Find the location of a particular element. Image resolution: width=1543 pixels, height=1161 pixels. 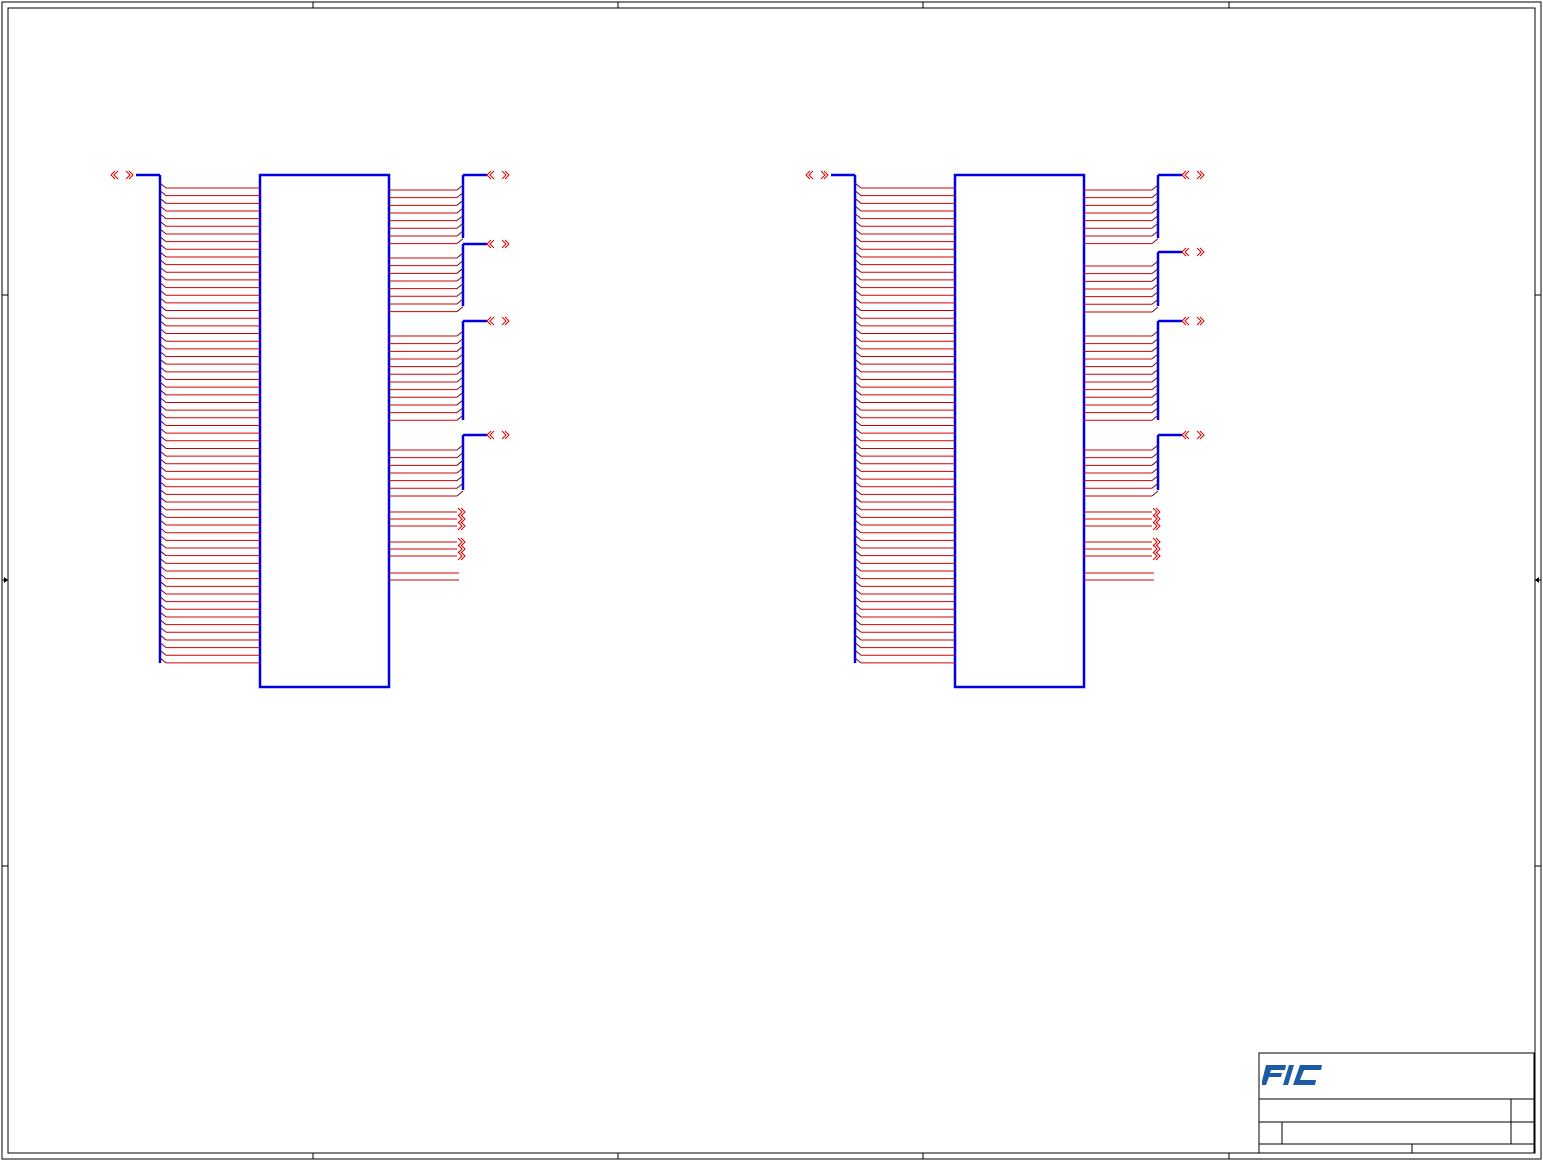

fic-logo-icon is located at coordinates (1292, 1075).